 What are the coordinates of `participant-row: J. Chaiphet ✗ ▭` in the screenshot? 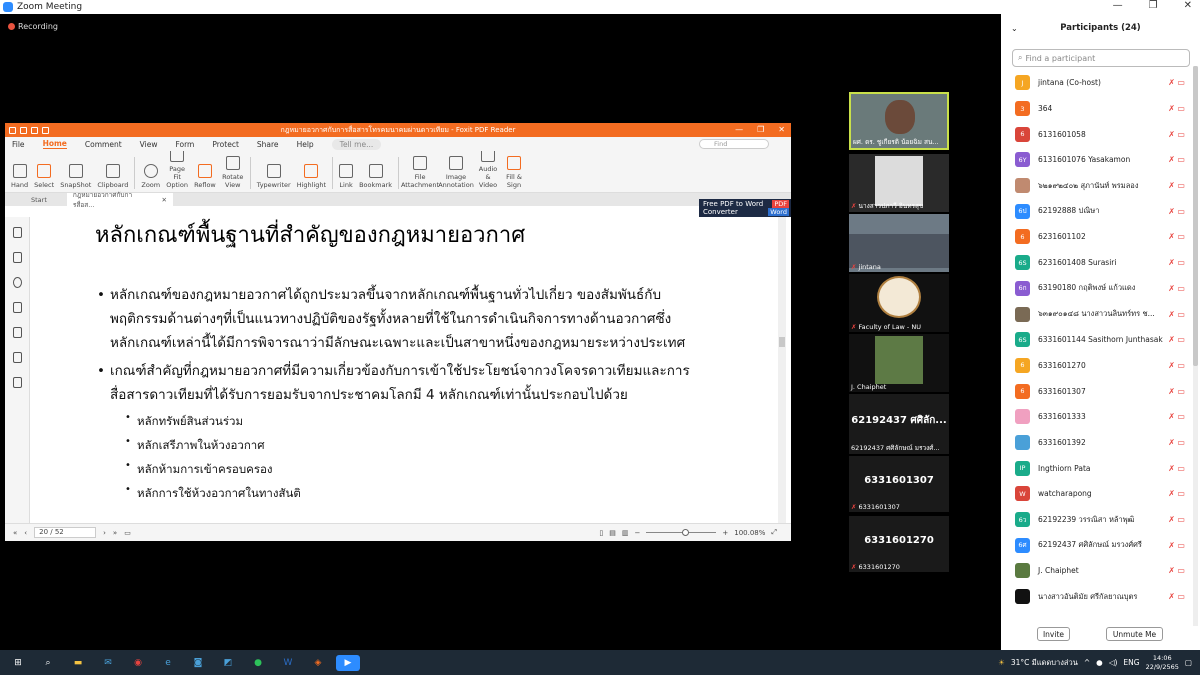 It's located at (1096, 571).